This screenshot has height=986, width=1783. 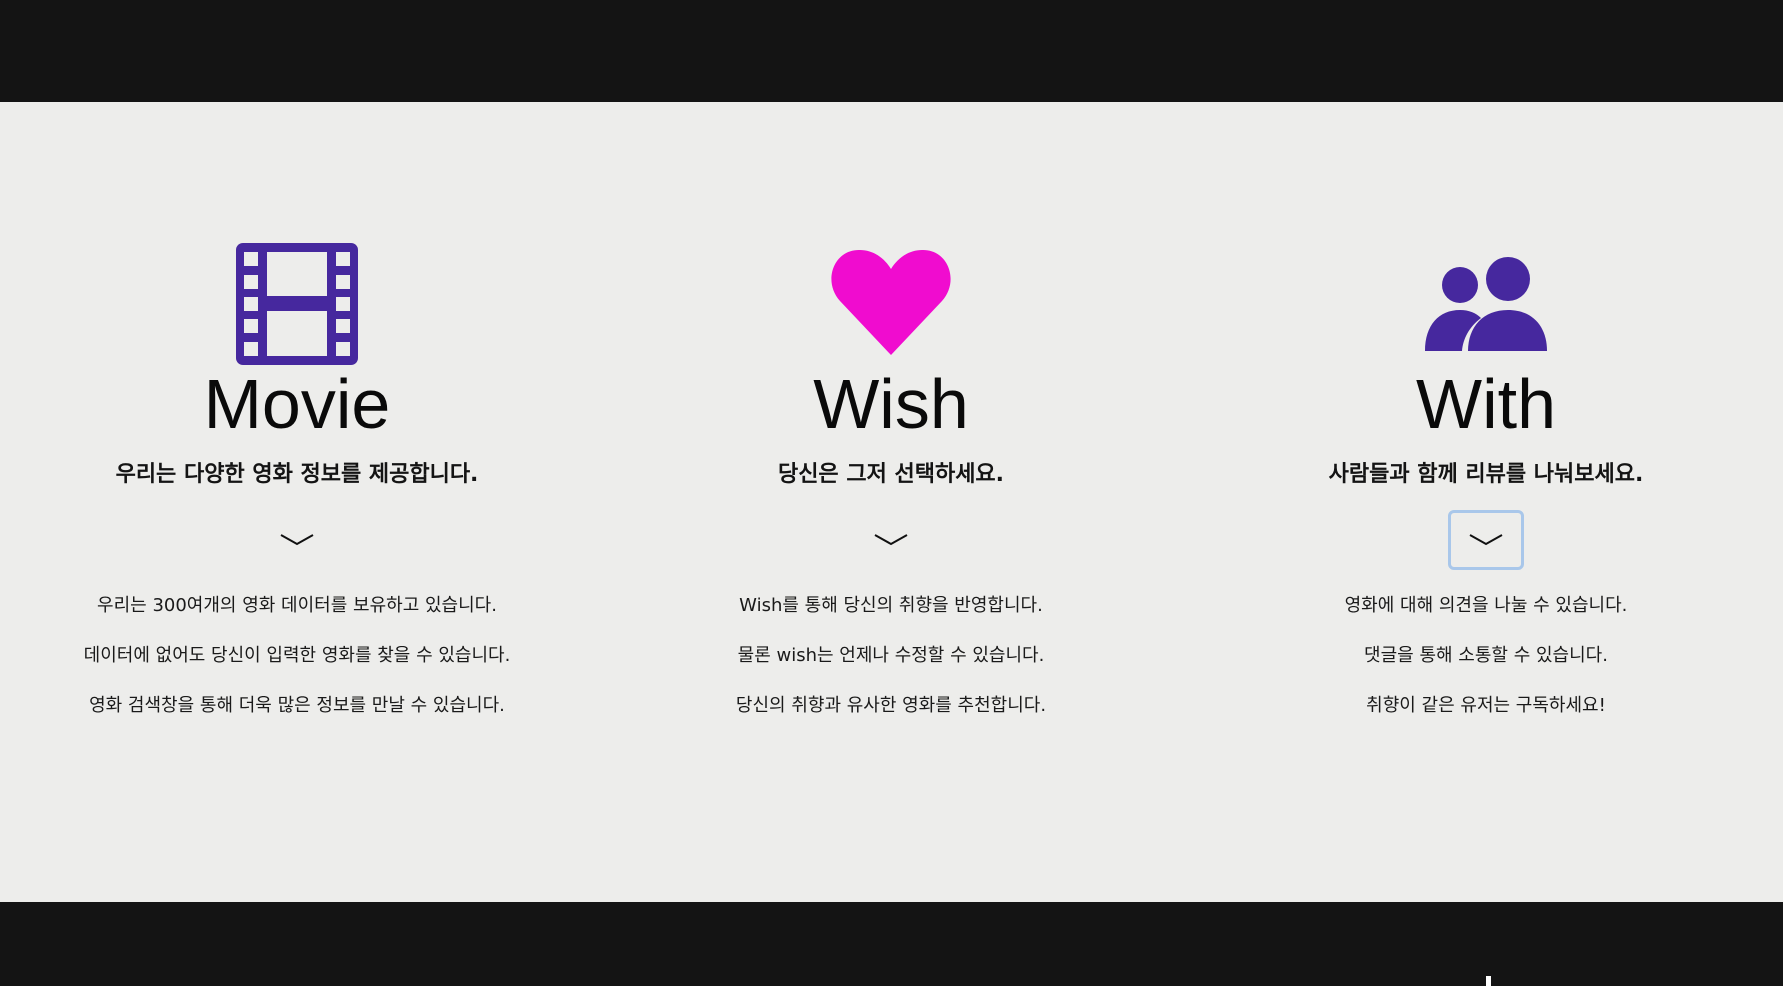 What do you see at coordinates (1486, 404) in the screenshot?
I see `feature-title: With` at bounding box center [1486, 404].